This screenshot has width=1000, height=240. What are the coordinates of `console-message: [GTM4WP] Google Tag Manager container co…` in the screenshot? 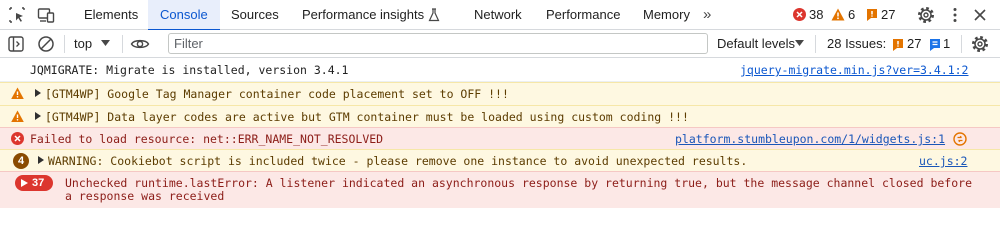 It's located at (500, 93).